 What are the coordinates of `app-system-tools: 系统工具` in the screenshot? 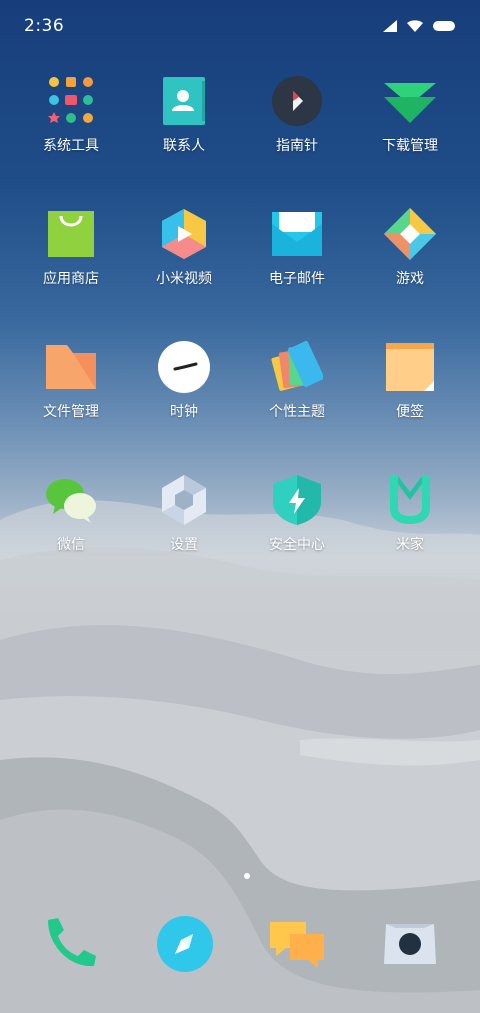 It's located at (71, 125).